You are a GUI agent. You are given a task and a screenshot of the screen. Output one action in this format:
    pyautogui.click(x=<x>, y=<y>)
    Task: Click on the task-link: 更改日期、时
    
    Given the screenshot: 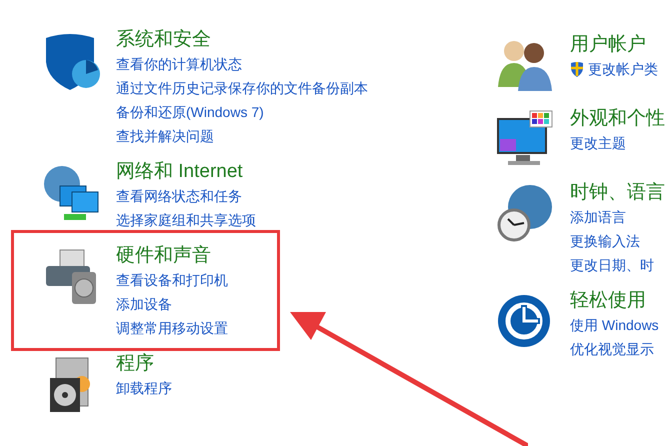 What is the action you would take?
    pyautogui.click(x=612, y=265)
    